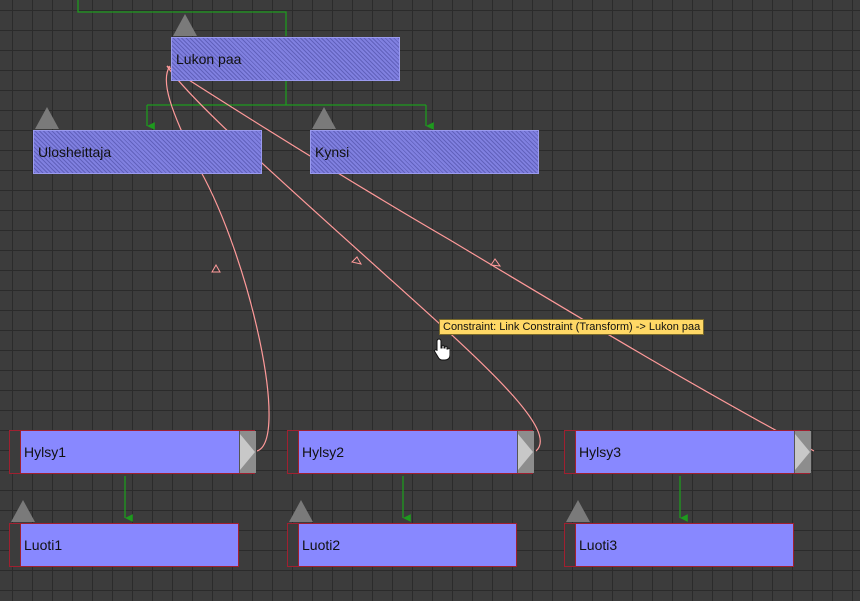 The image size is (860, 601). What do you see at coordinates (75, 152) in the screenshot?
I see `node-label: Ulosheittaja` at bounding box center [75, 152].